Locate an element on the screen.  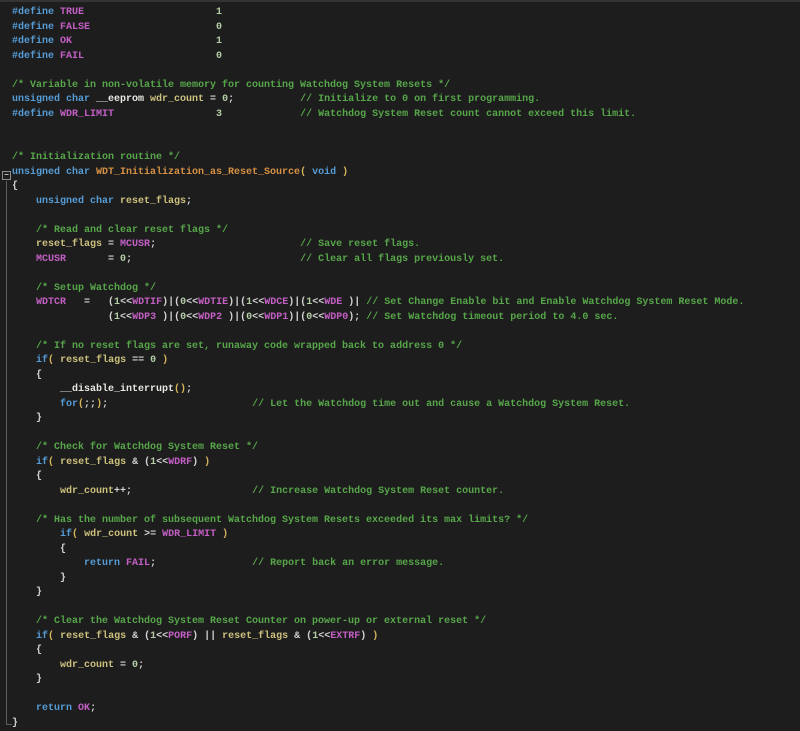
fold-collapse-icon: − is located at coordinates (6, 175).